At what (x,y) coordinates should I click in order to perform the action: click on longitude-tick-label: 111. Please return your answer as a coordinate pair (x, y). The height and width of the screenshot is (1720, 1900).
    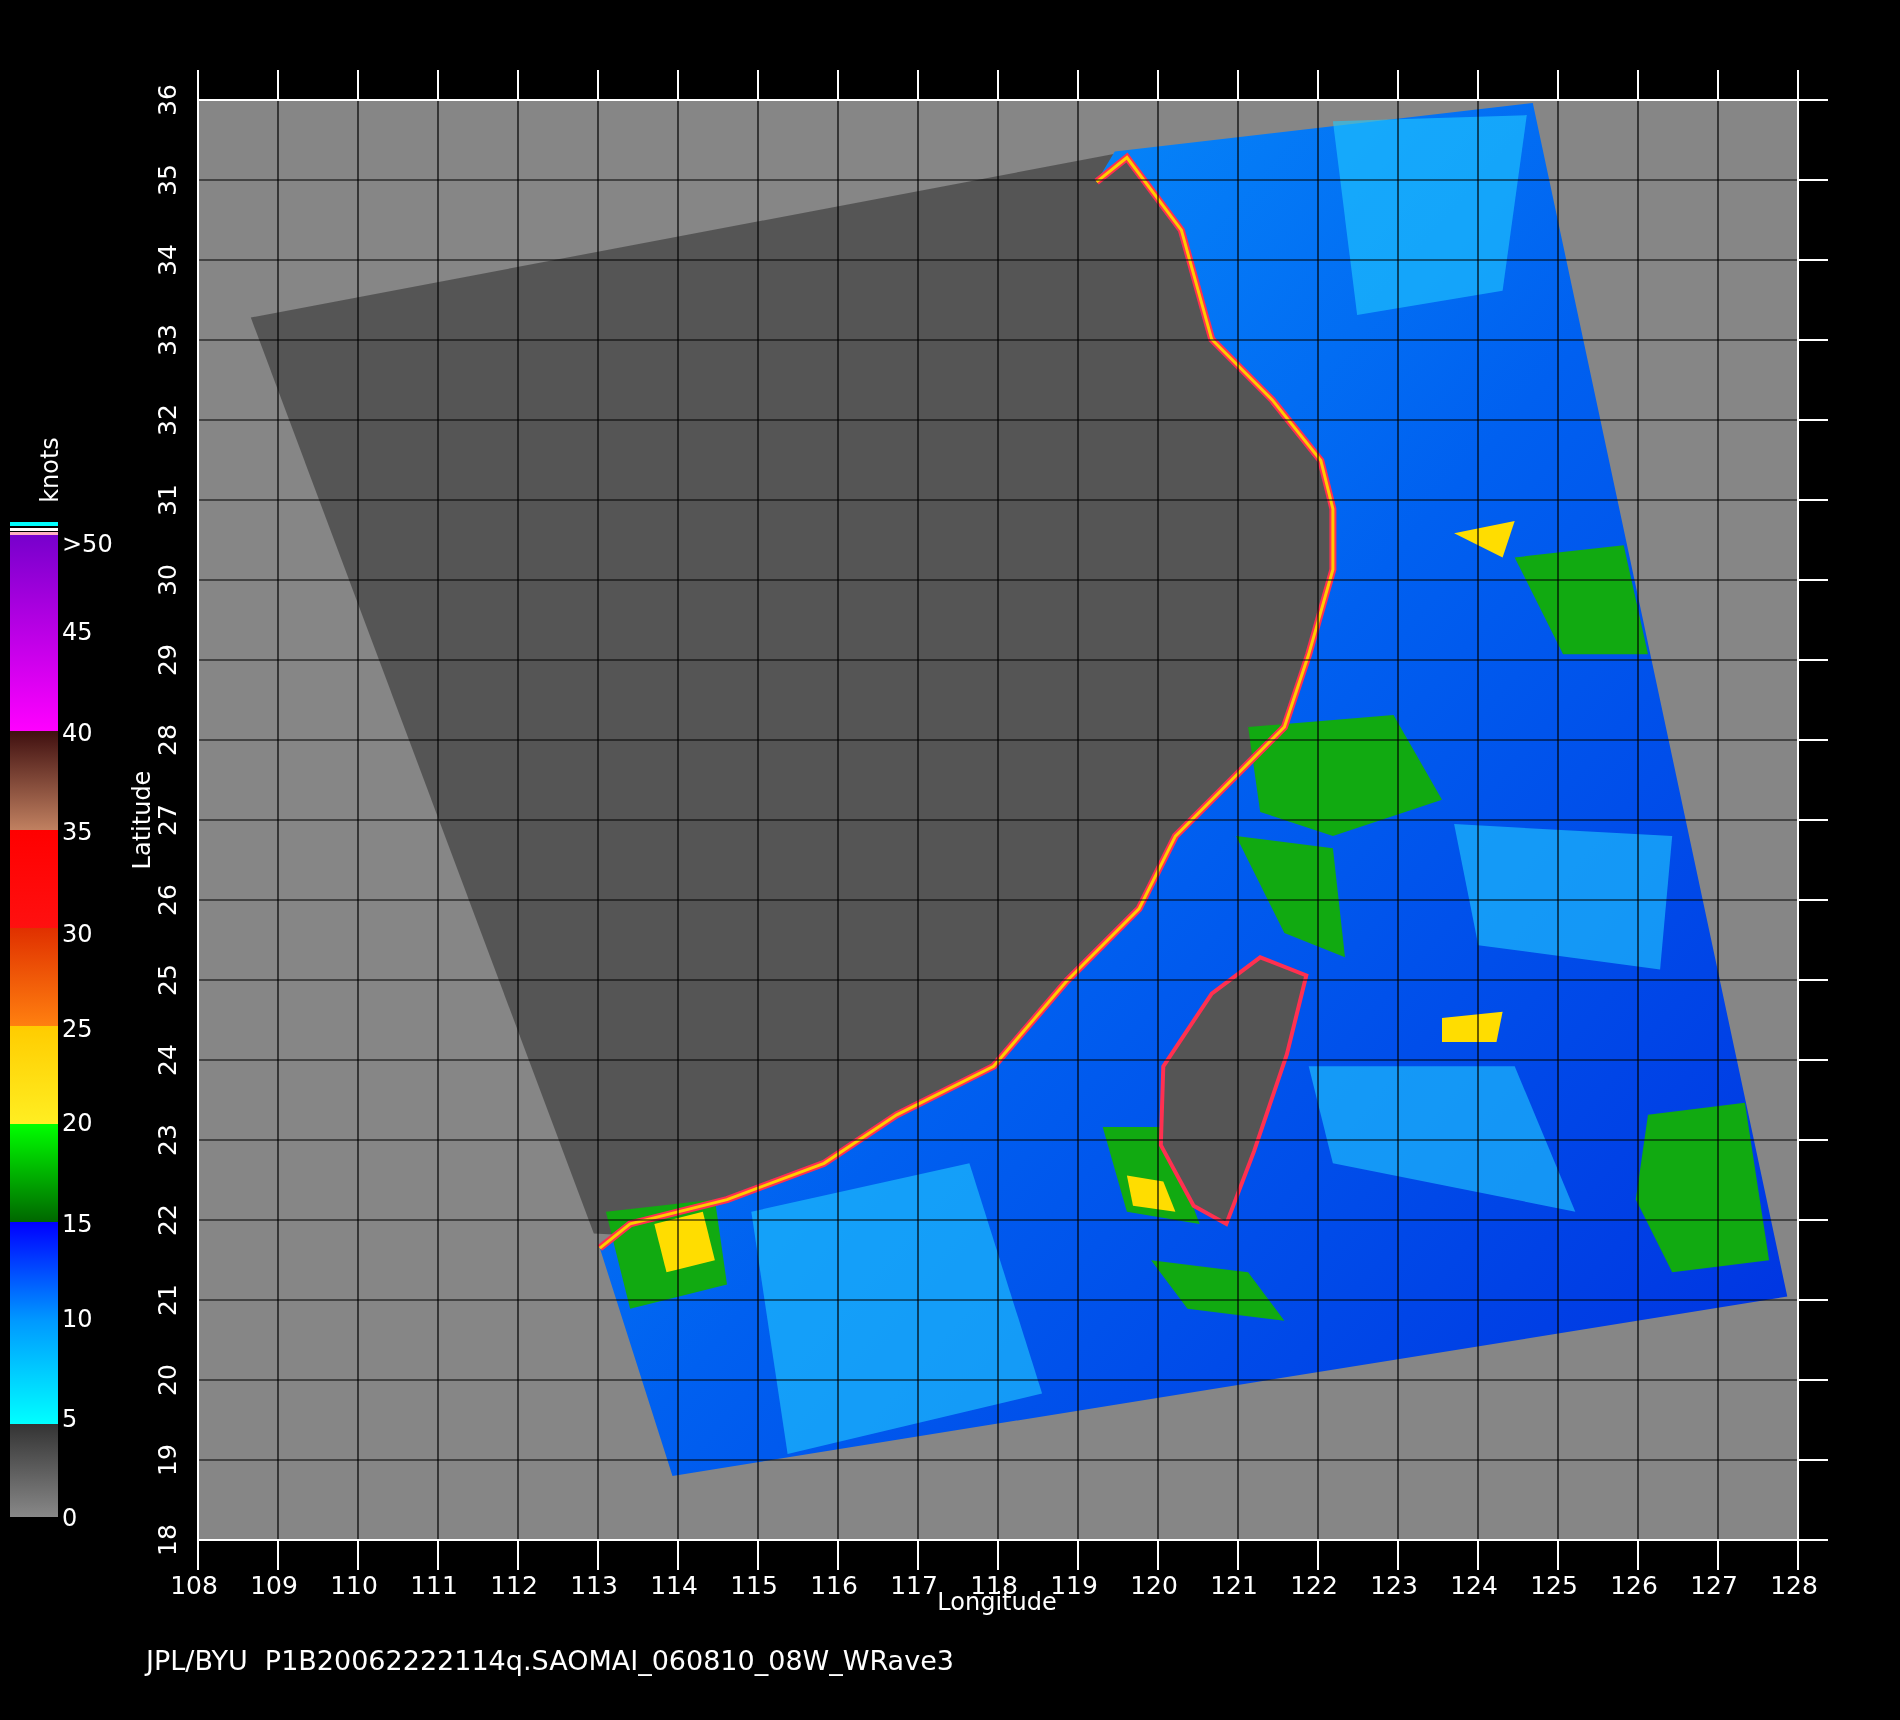
    Looking at the image, I should click on (434, 1585).